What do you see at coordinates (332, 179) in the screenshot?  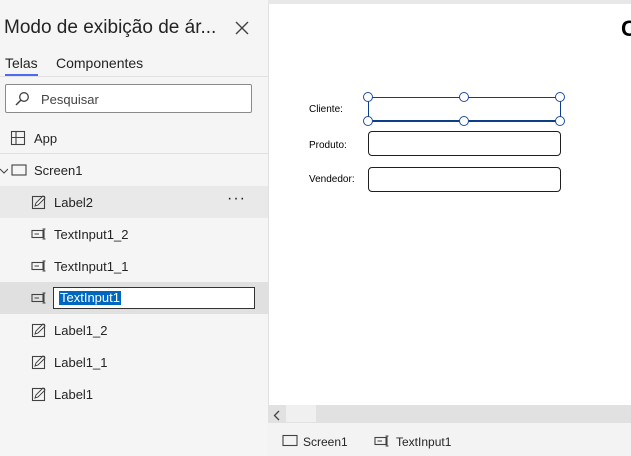 I see `vendedor-label: Vendedor:` at bounding box center [332, 179].